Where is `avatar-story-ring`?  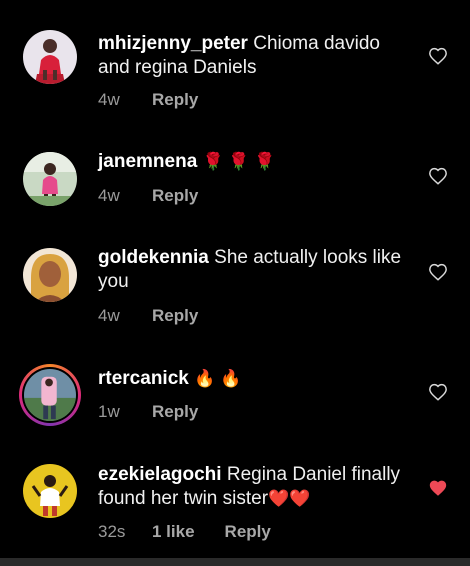
avatar-story-ring is located at coordinates (50, 395).